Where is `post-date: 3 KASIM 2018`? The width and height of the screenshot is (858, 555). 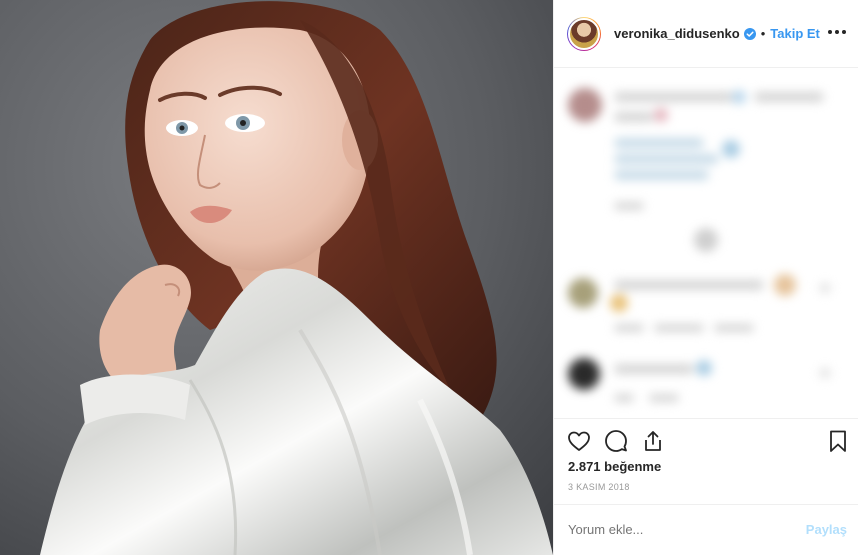 post-date: 3 KASIM 2018 is located at coordinates (599, 487).